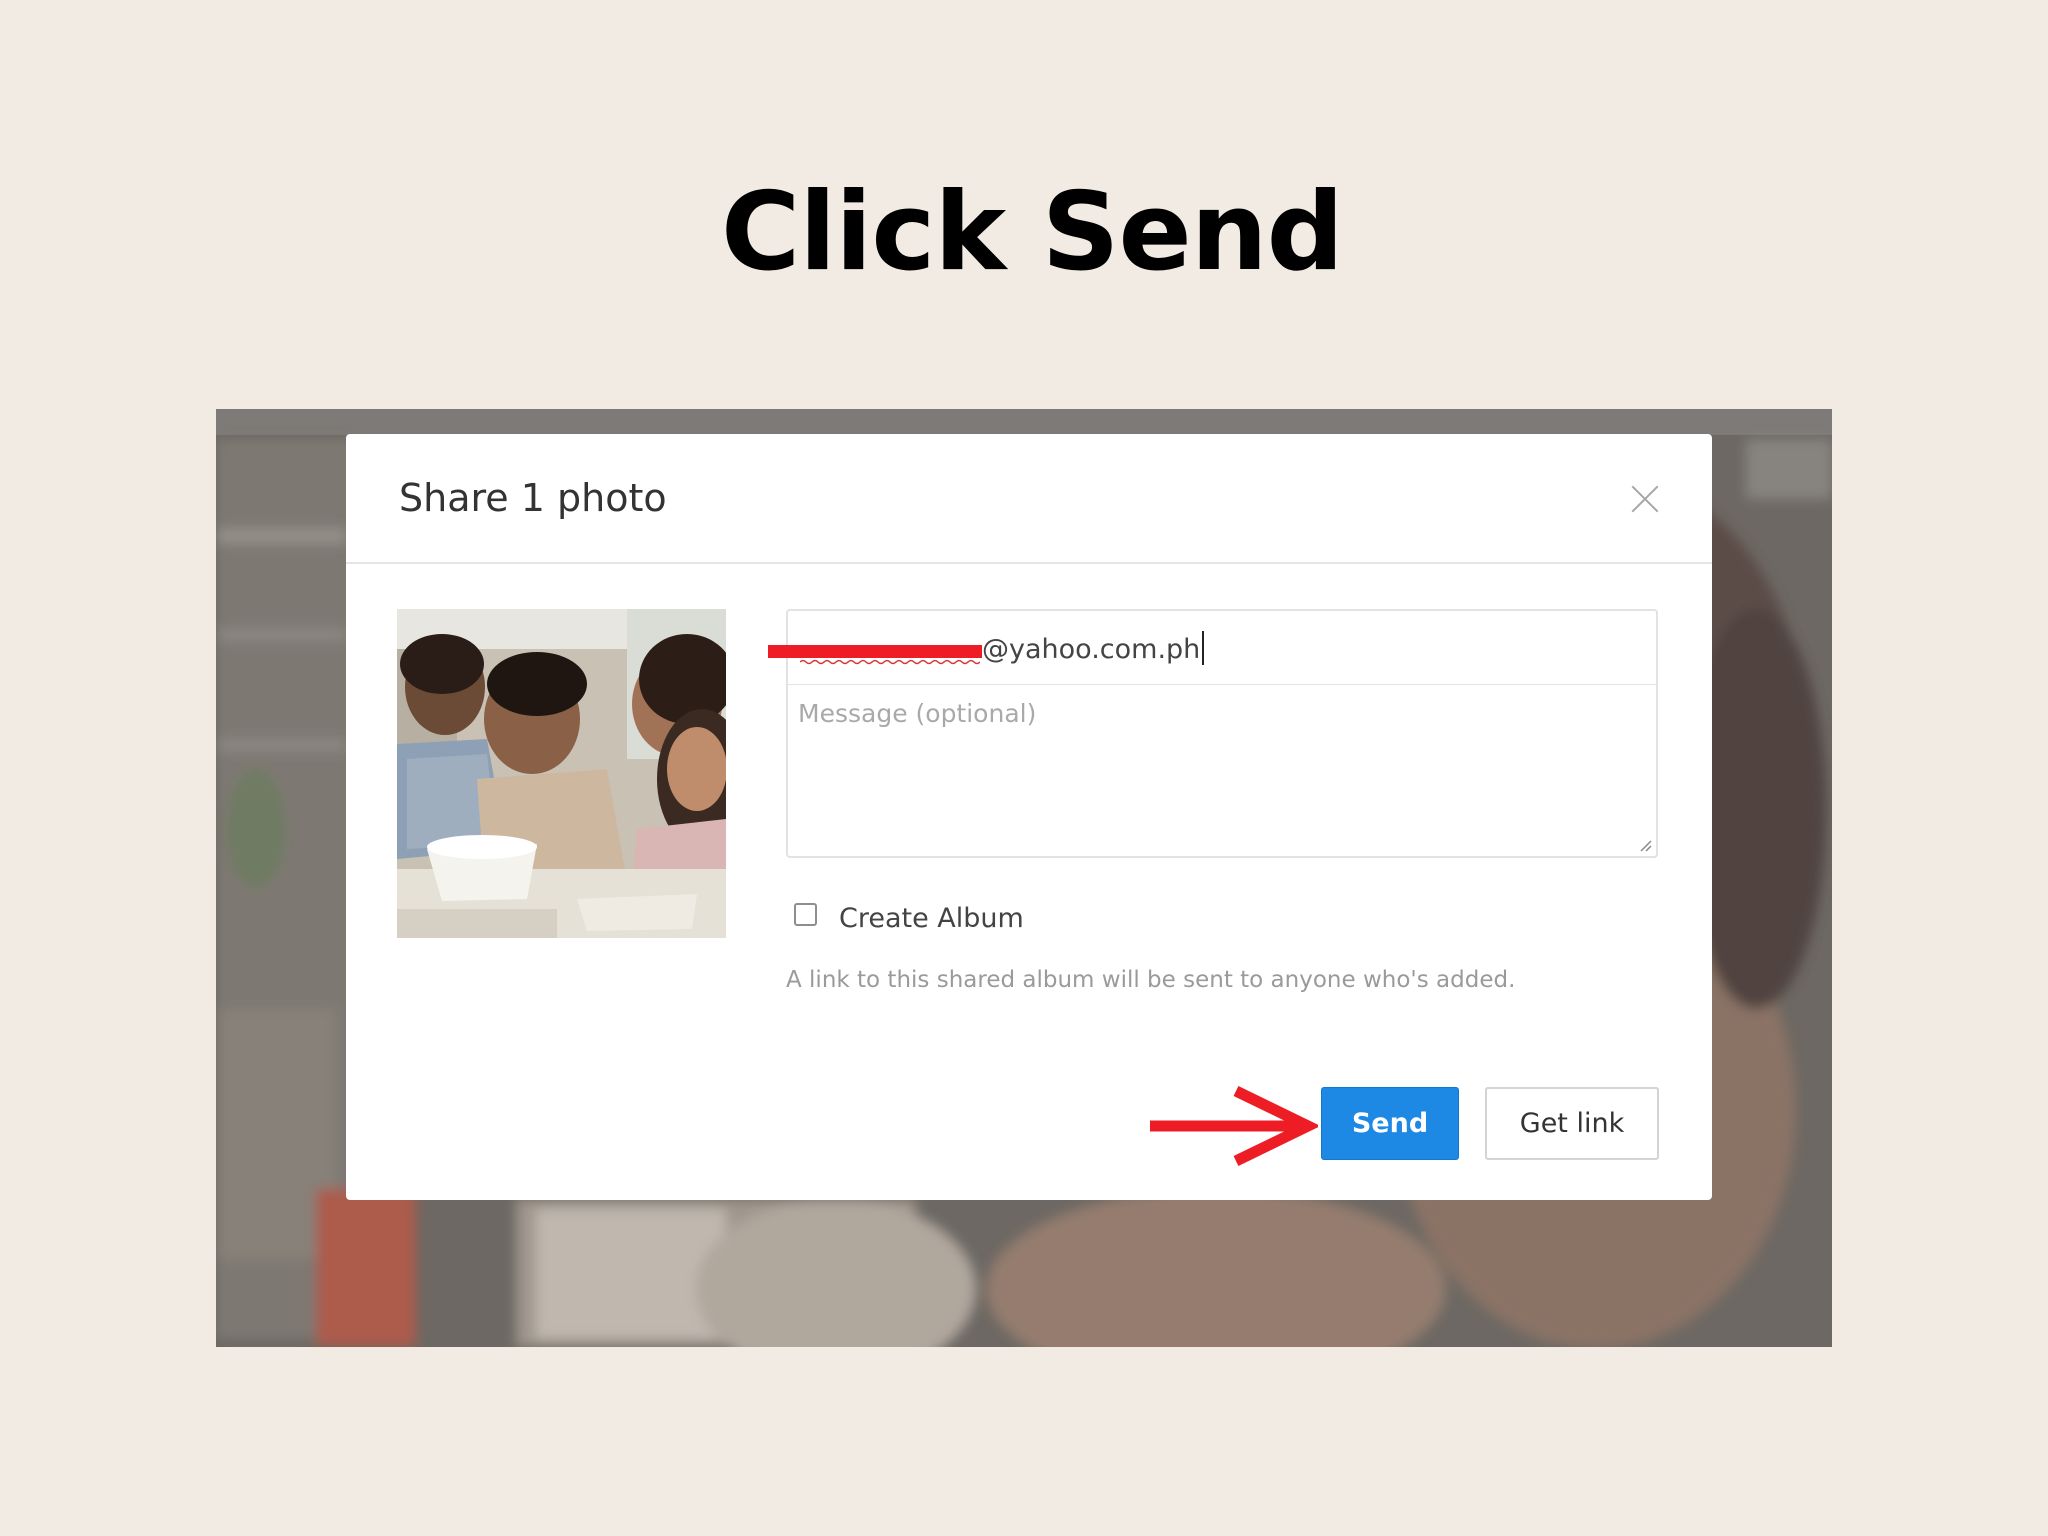 The image size is (2048, 1536). I want to click on message-input: Message (optional), so click(1222, 771).